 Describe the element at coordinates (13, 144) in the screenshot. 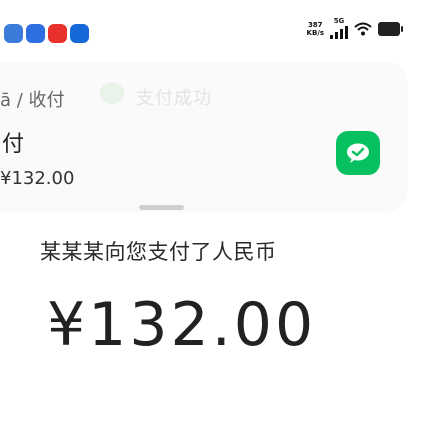

I see `payee-name: 付` at that location.